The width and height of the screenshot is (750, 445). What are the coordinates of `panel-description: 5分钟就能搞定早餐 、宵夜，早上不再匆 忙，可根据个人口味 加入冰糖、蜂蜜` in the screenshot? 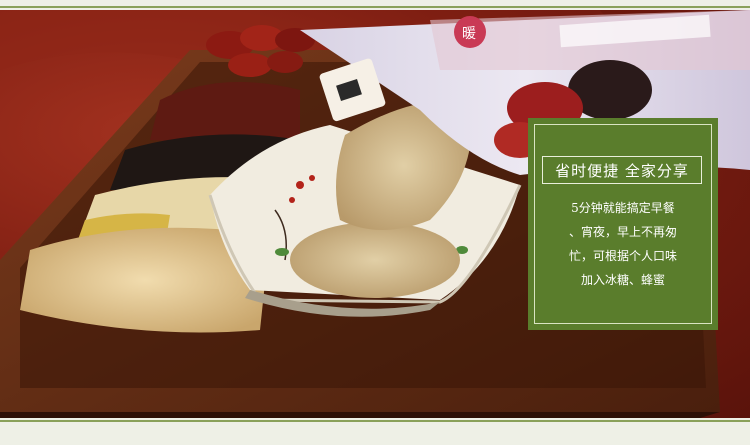 It's located at (623, 244).